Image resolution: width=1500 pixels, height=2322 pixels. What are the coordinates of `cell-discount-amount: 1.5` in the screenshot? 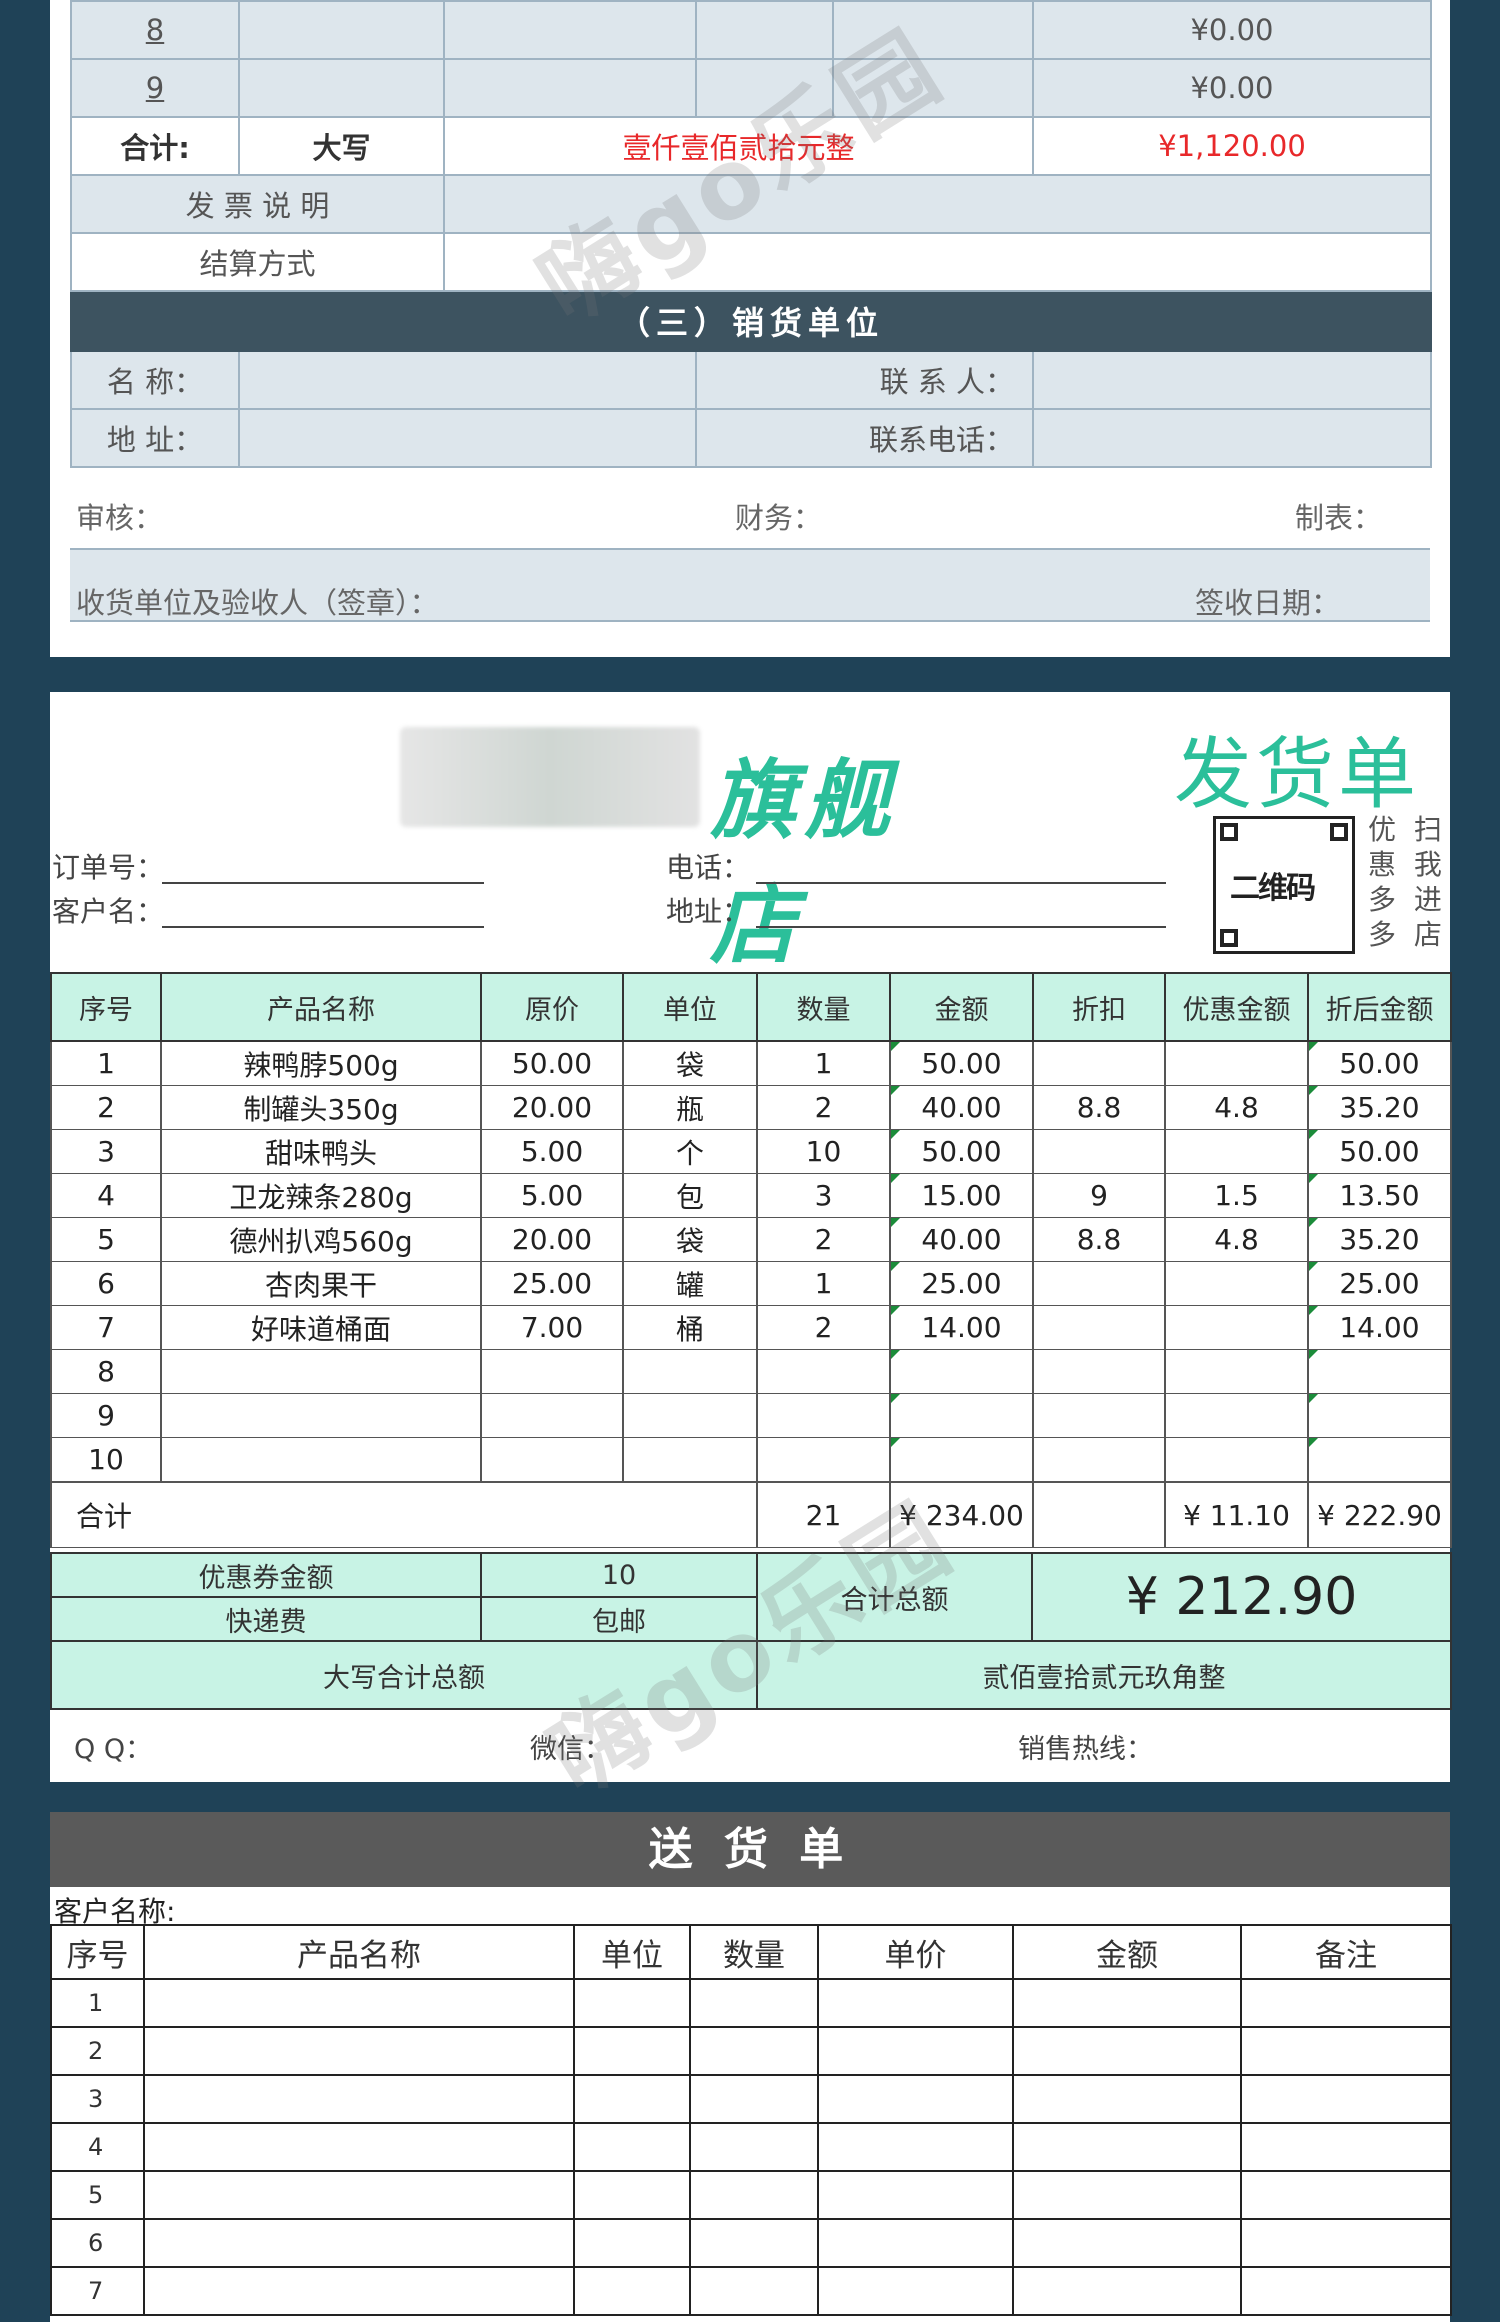 It's located at (1236, 1195).